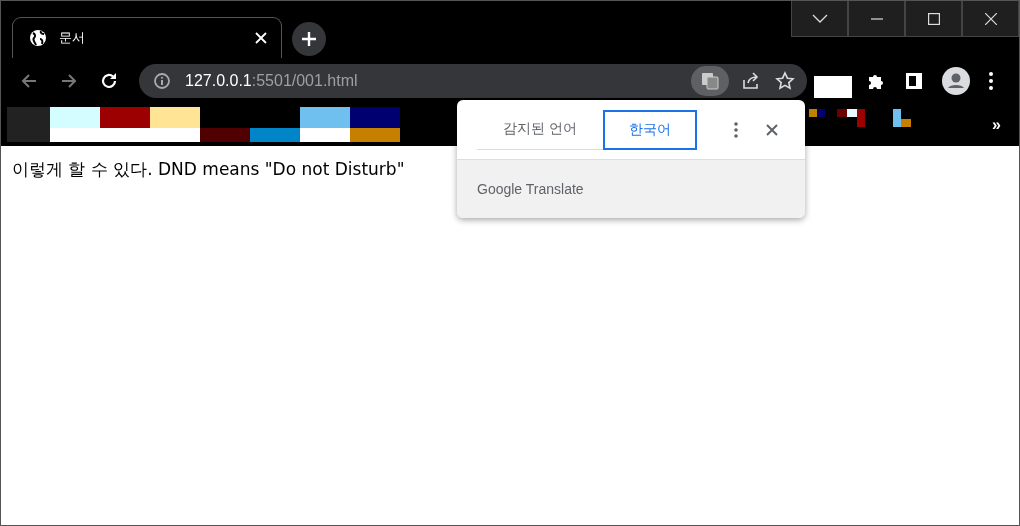  What do you see at coordinates (876, 18) in the screenshot?
I see `minimize-icon` at bounding box center [876, 18].